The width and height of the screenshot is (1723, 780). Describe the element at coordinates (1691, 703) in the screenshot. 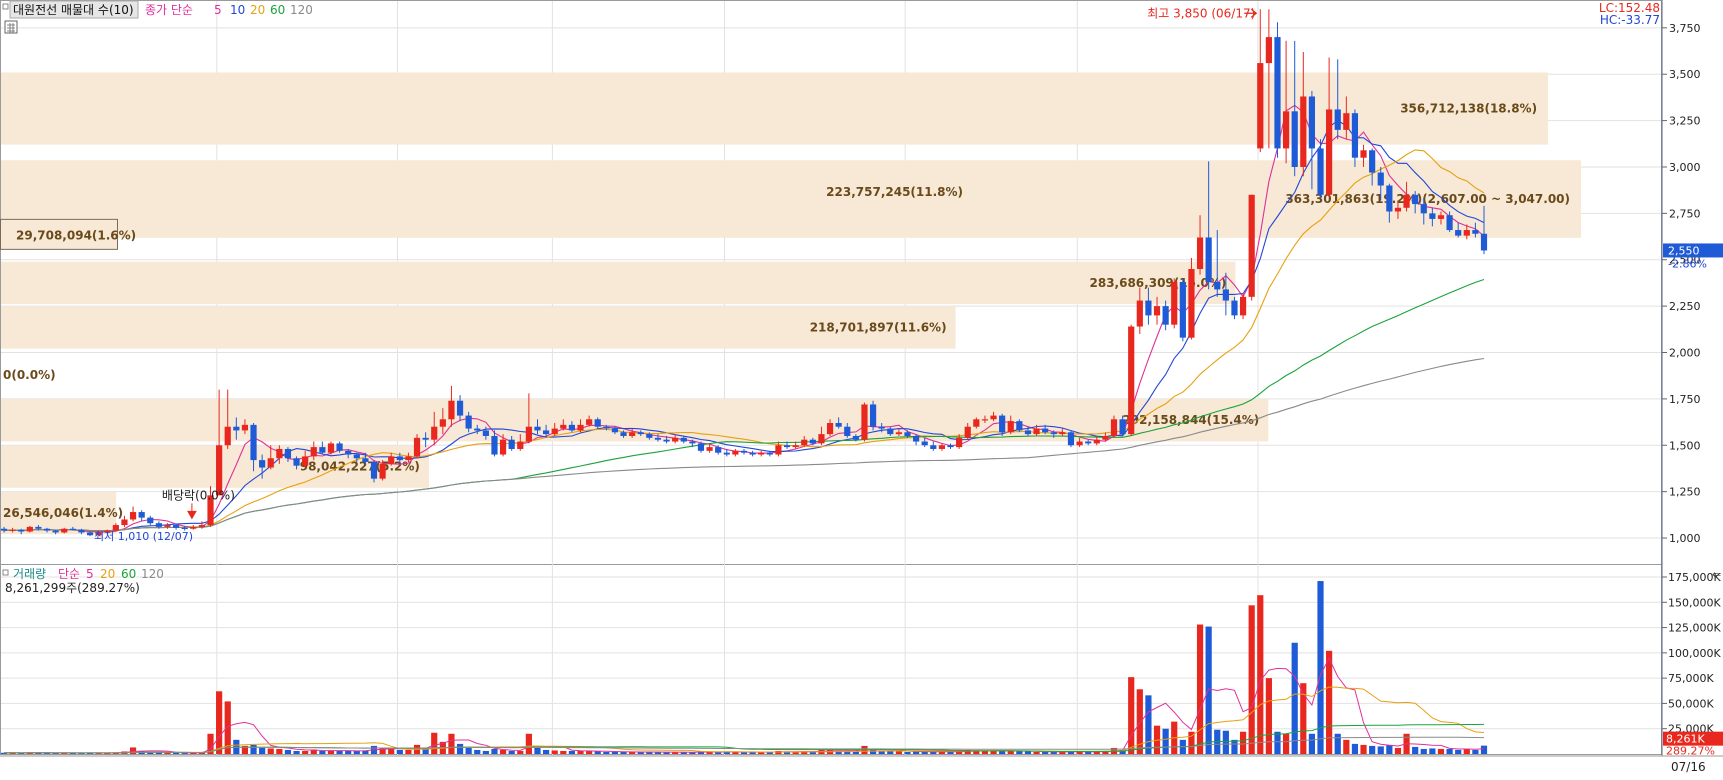

I see `volume-tick-label: 50,000K` at that location.